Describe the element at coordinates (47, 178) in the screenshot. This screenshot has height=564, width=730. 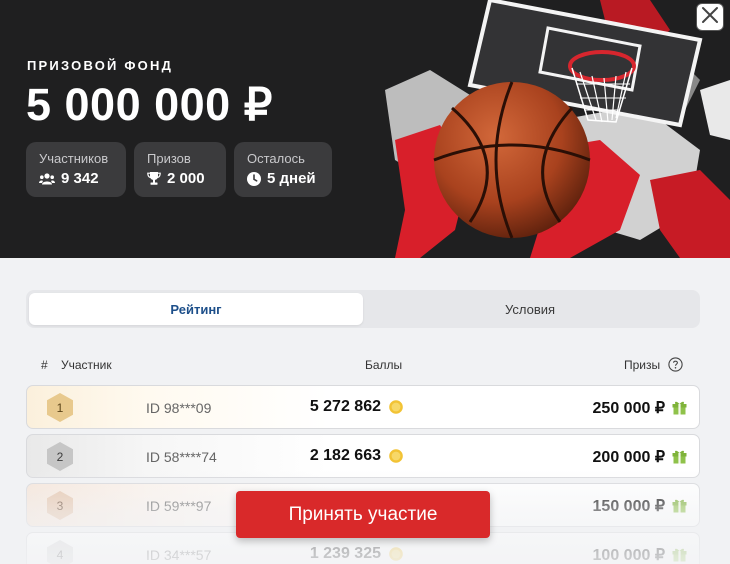
I see `users-icon` at that location.